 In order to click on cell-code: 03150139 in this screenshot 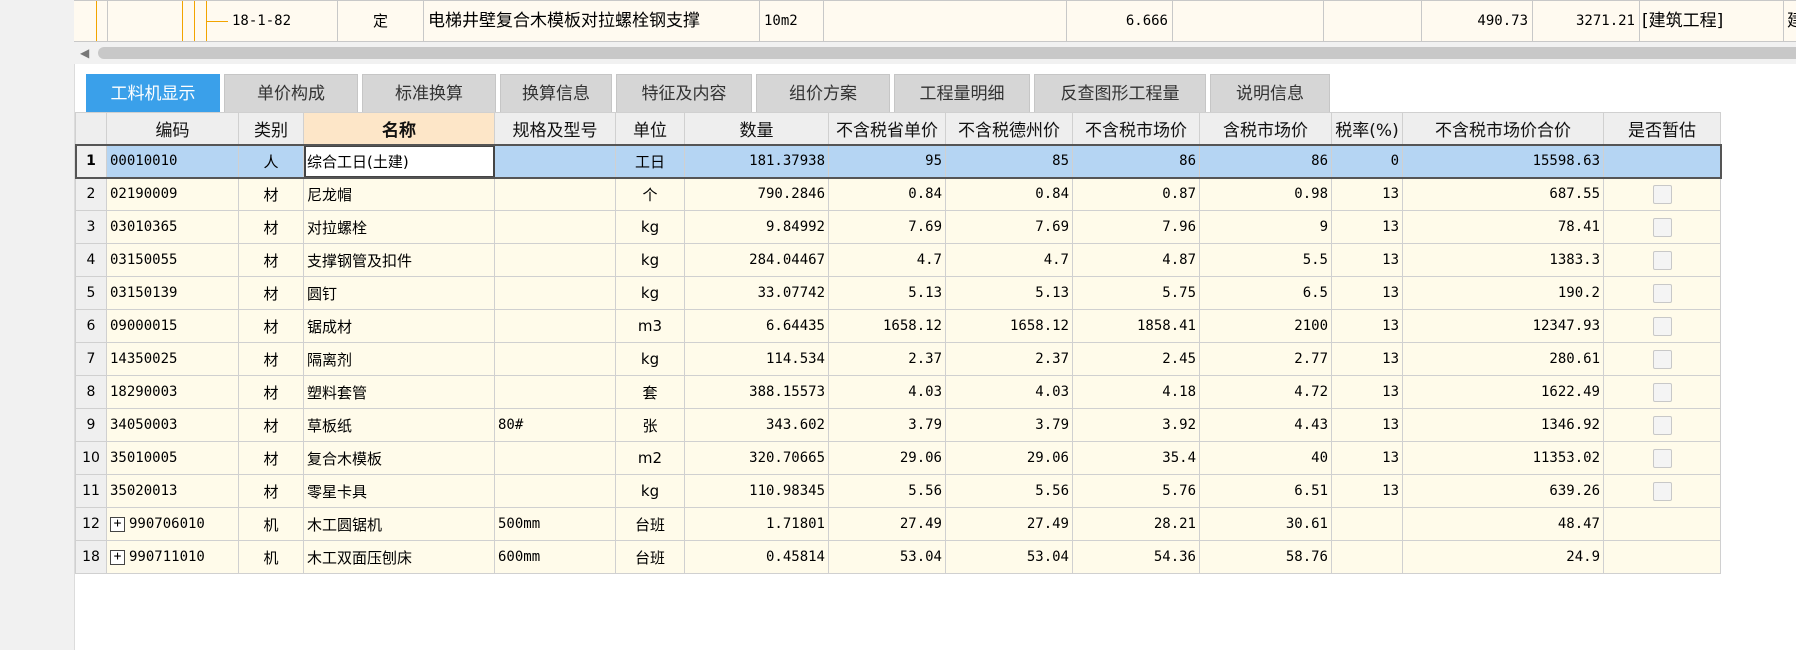, I will do `click(172, 293)`.